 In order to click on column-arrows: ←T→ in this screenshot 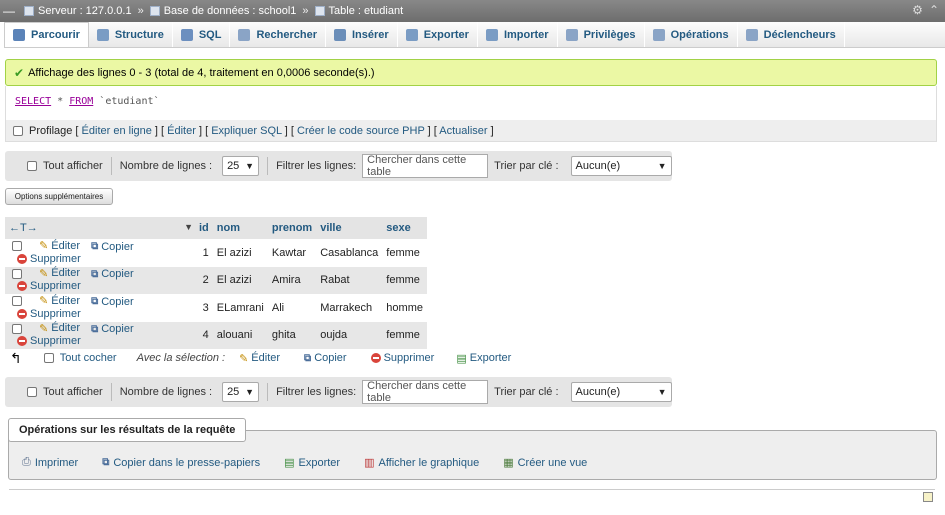, I will do `click(23, 228)`.